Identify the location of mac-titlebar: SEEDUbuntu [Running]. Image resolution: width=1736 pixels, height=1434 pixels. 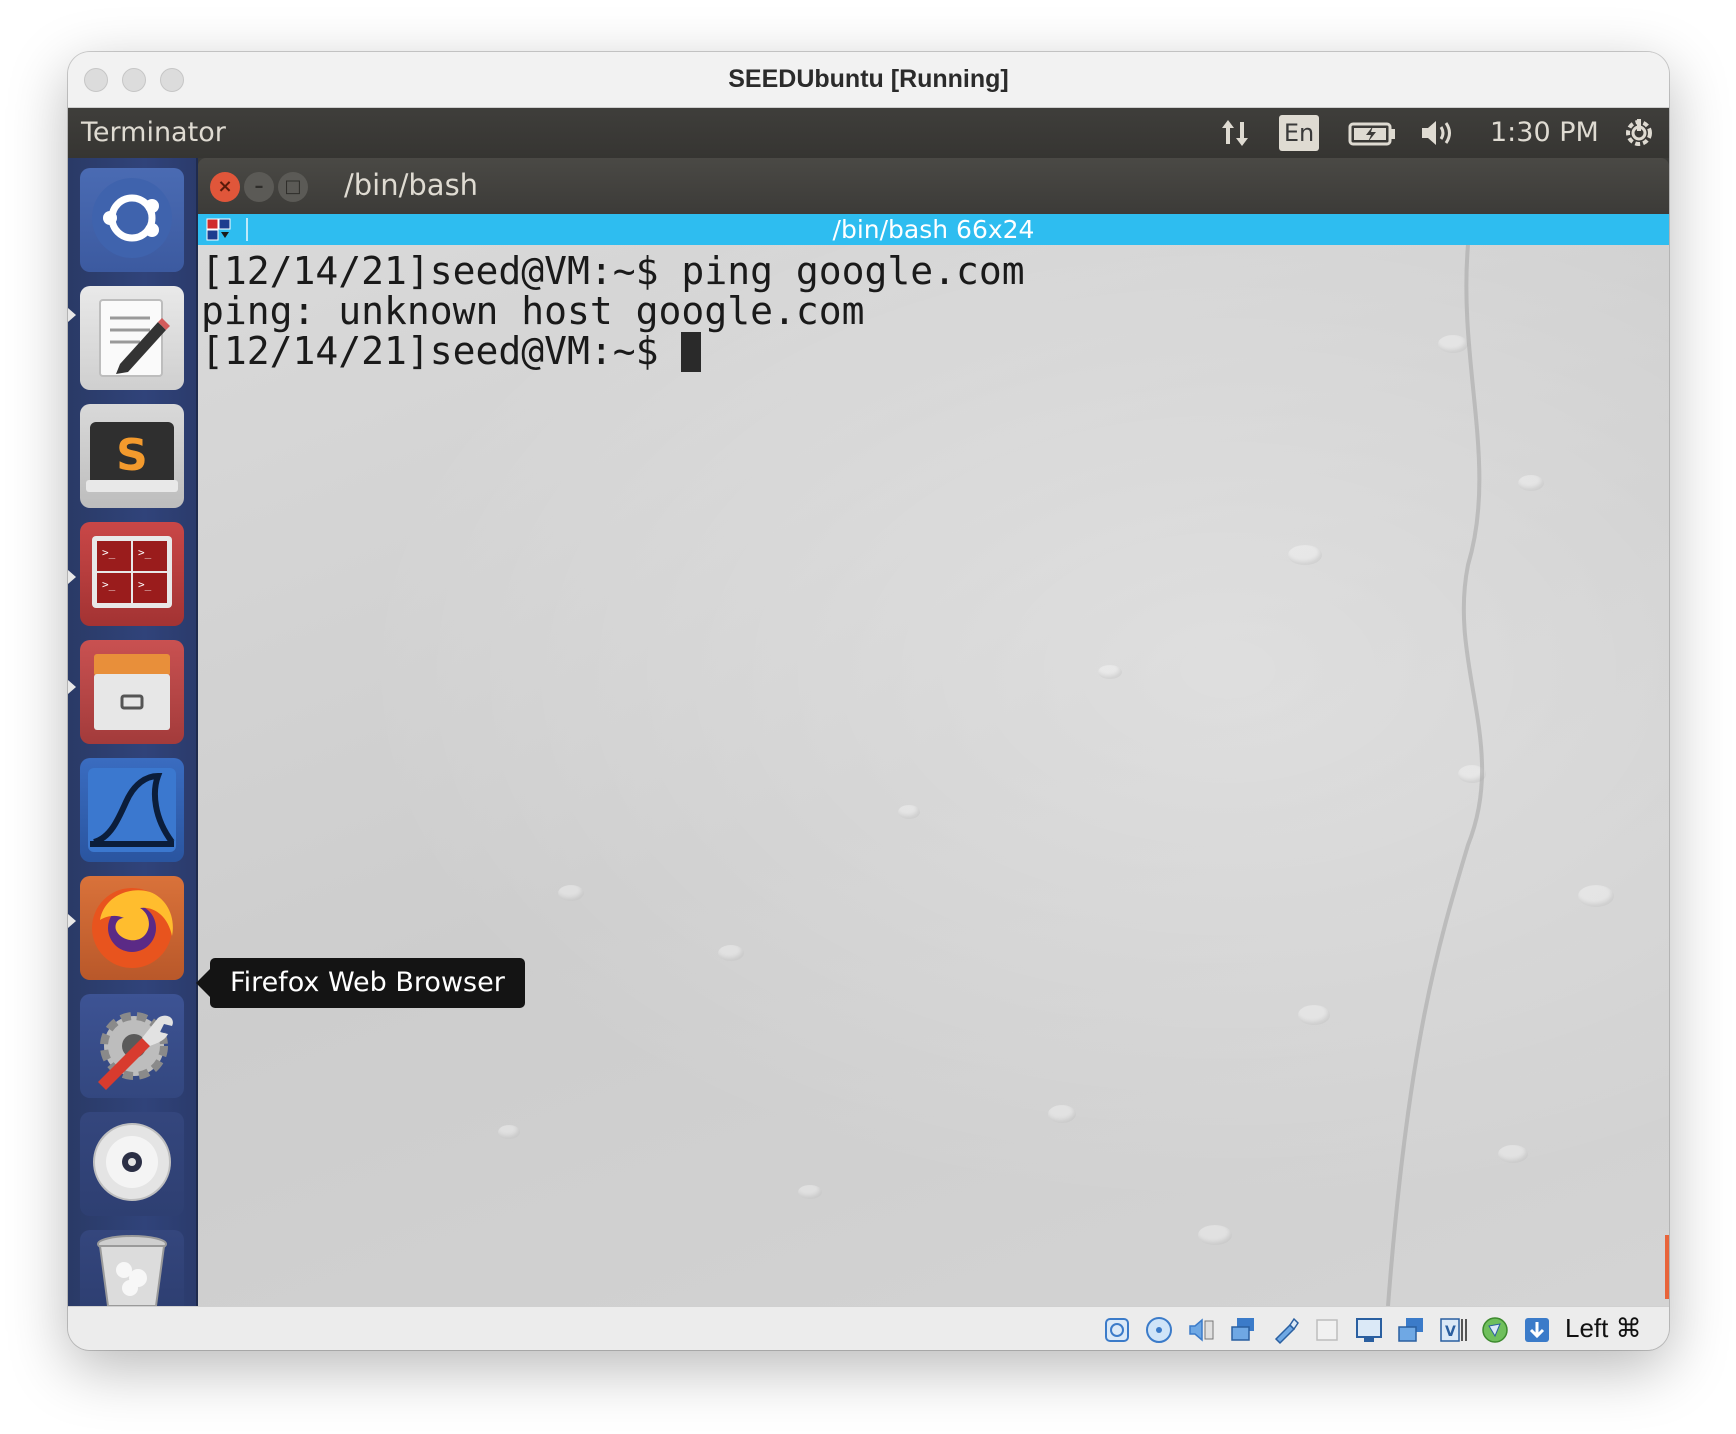
(868, 80).